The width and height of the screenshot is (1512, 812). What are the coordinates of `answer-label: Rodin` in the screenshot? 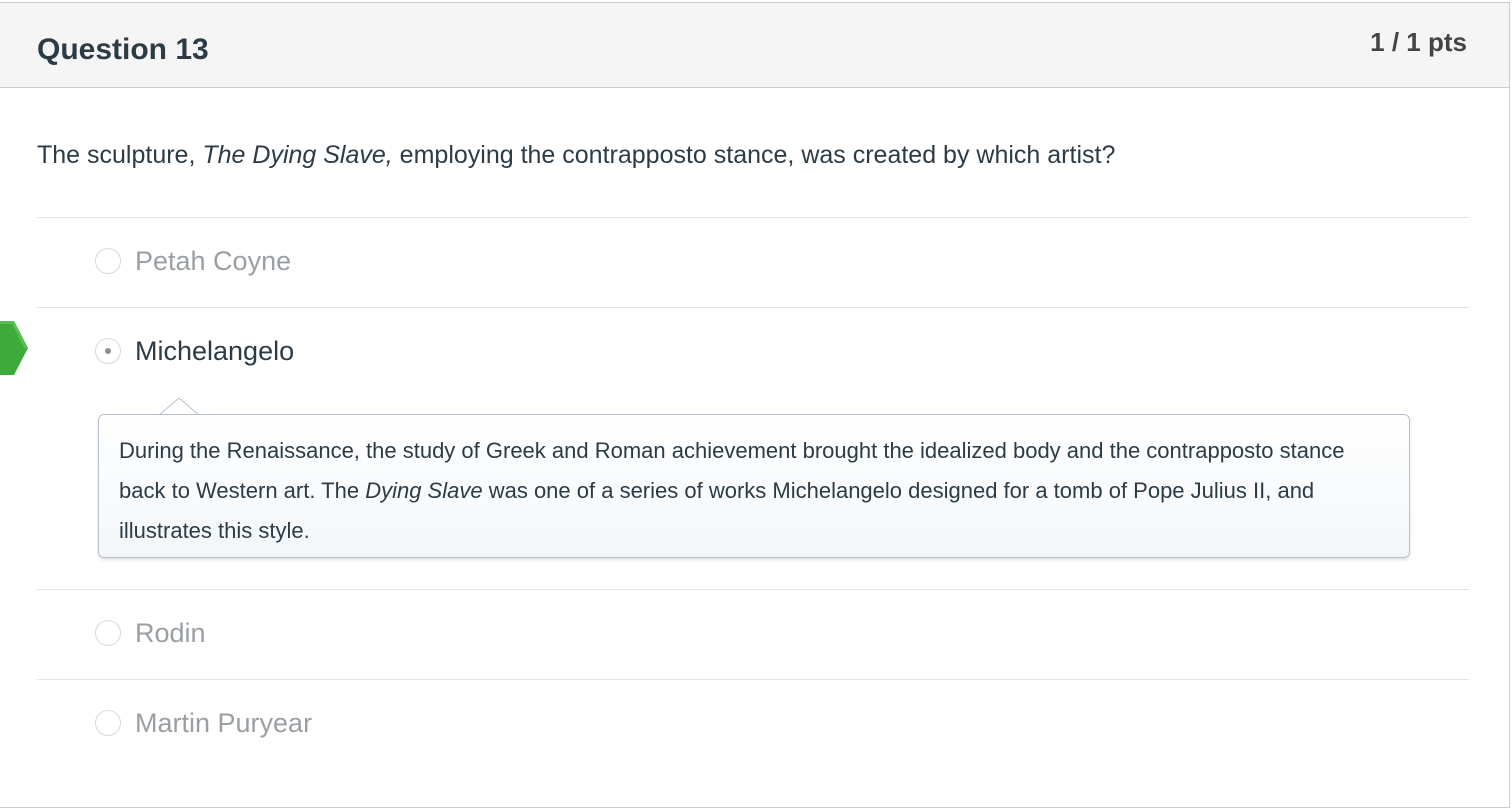 It's located at (170, 632).